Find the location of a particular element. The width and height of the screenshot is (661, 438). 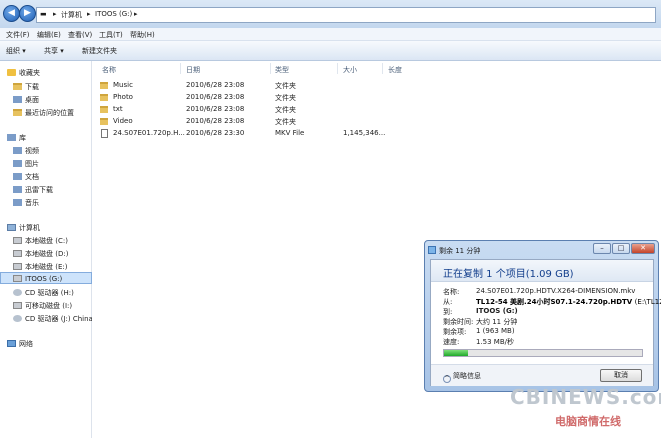

file-date: 2010/6/28 23:30 is located at coordinates (215, 133).